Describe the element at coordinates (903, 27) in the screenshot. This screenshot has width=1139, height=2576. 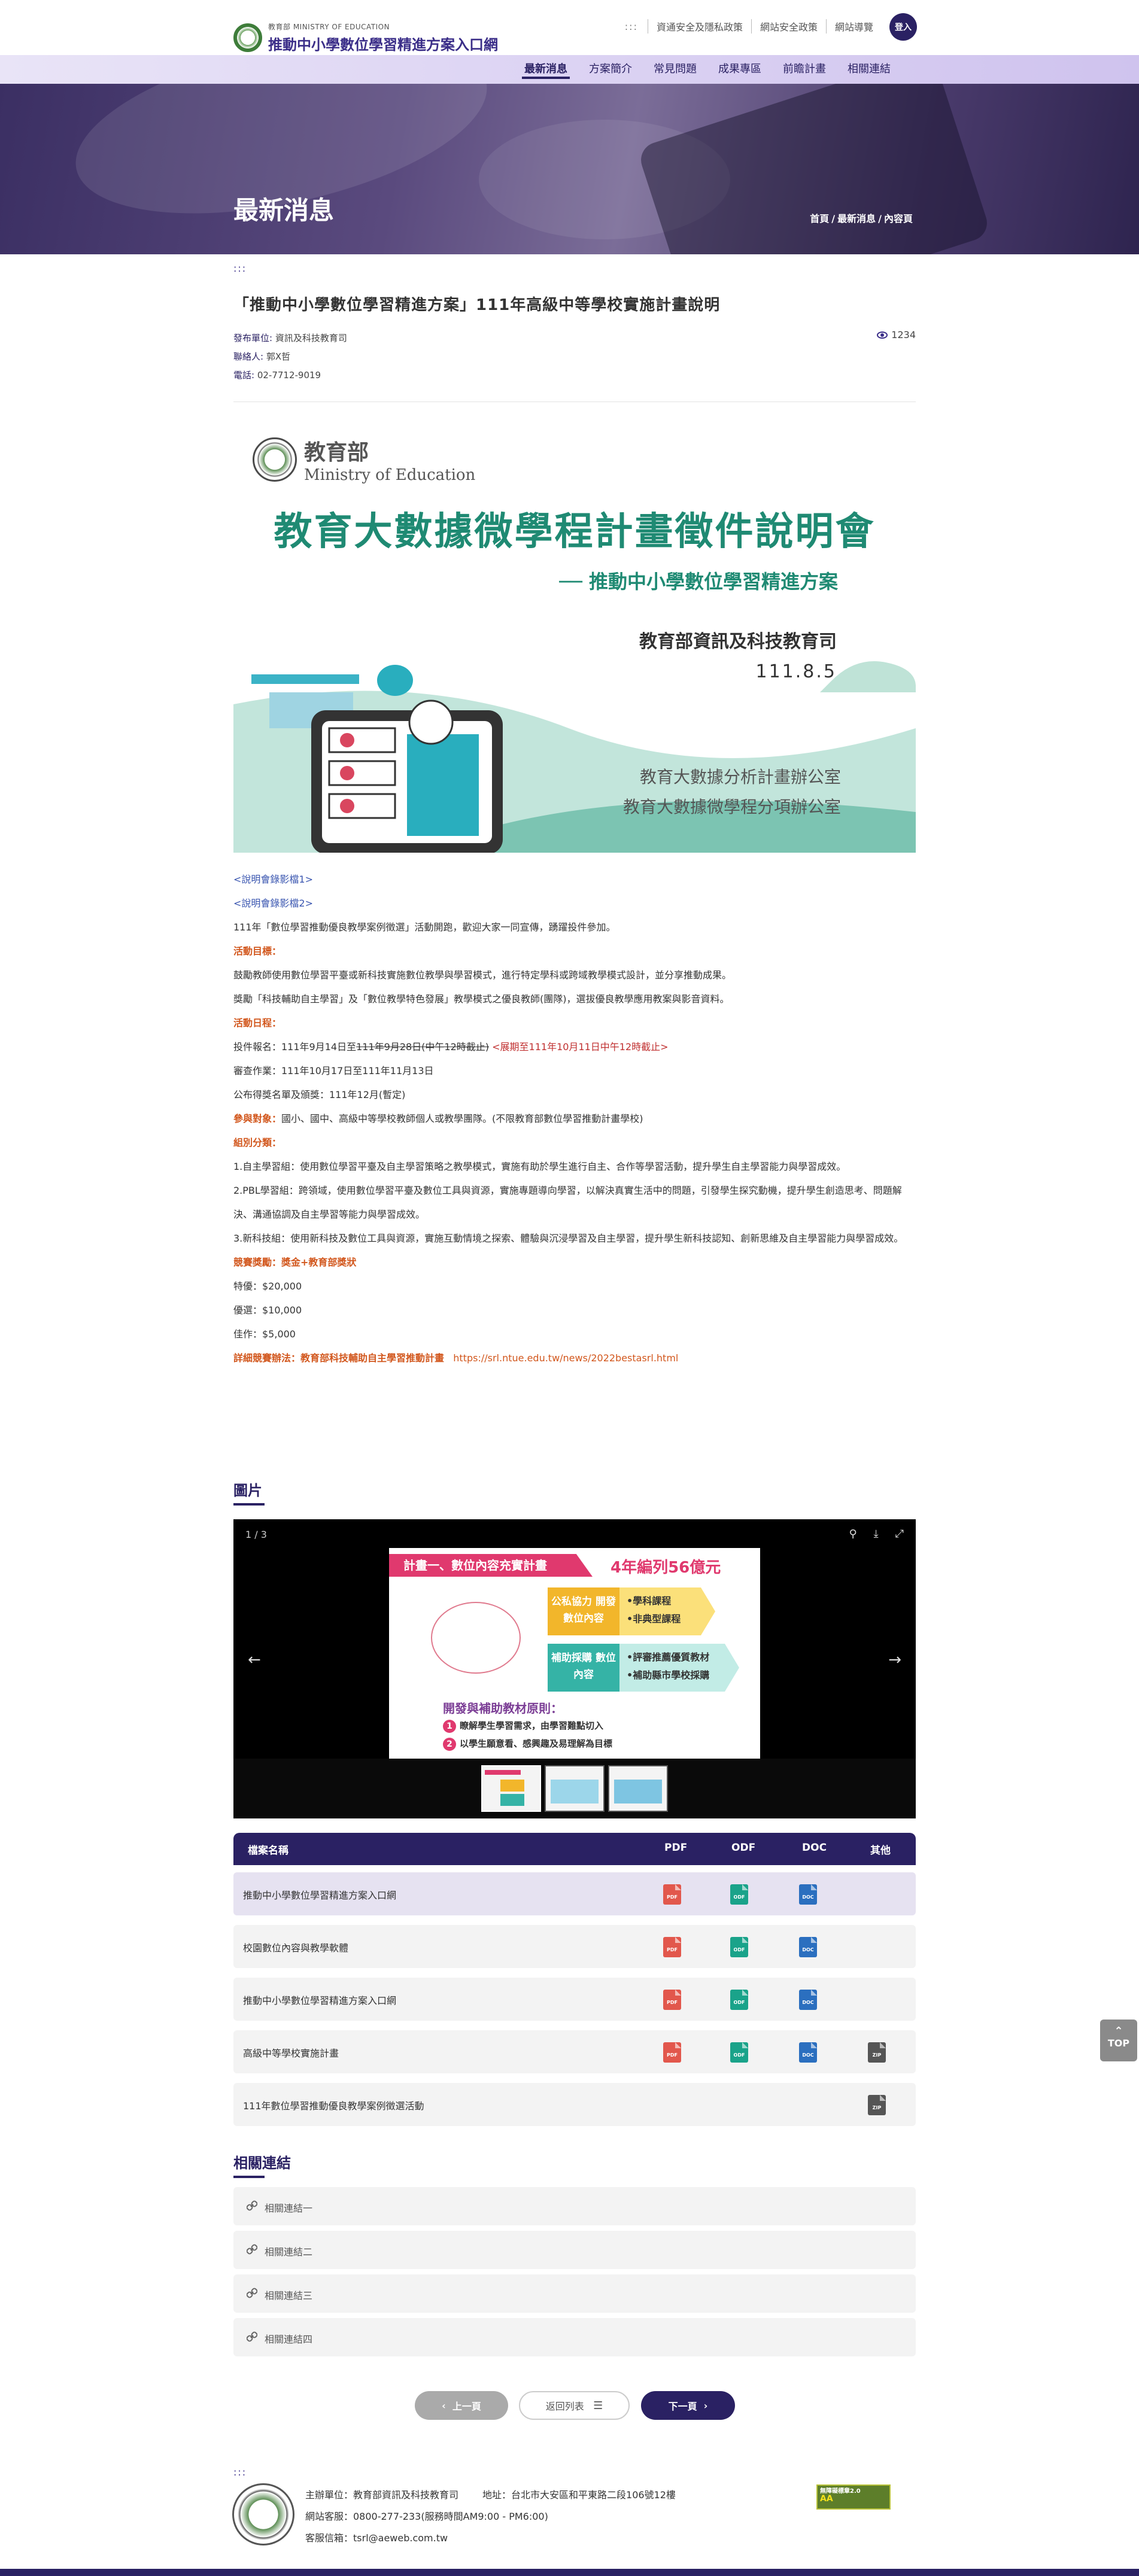
I see `login-button: 登入` at that location.